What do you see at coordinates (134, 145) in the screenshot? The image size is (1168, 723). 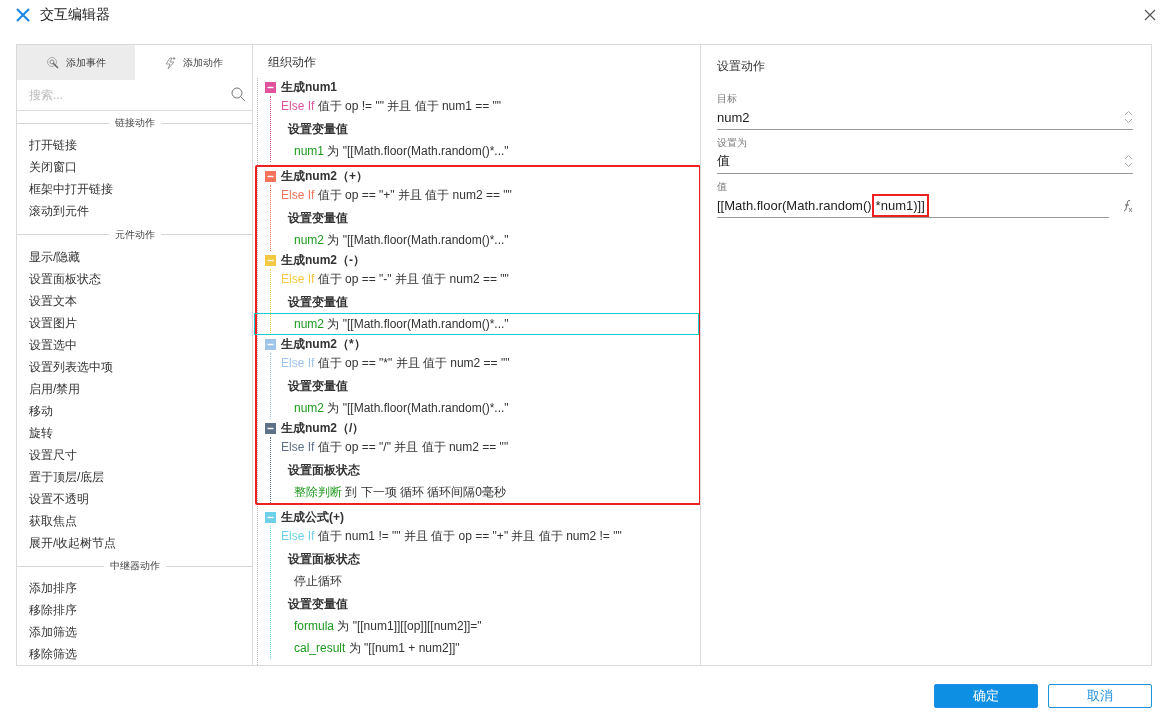 I see `action-list-item: 打开链接` at bounding box center [134, 145].